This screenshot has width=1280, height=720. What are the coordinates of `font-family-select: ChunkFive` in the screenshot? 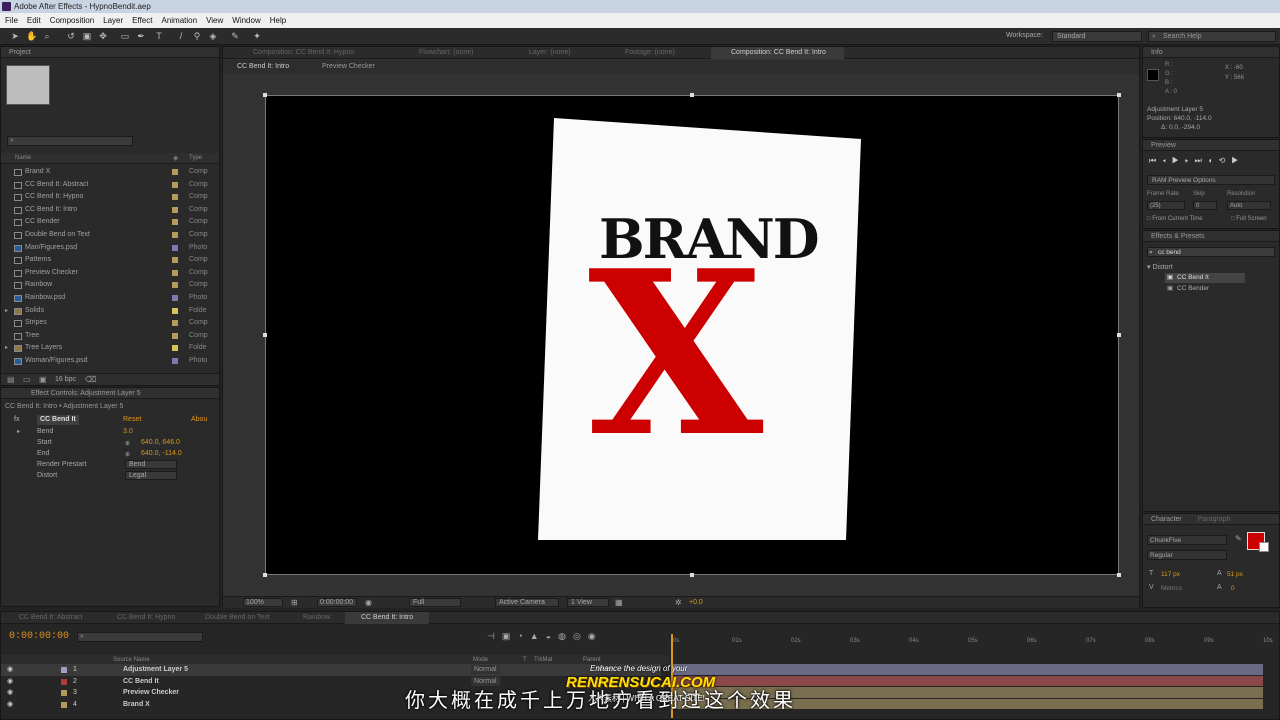 It's located at (1187, 540).